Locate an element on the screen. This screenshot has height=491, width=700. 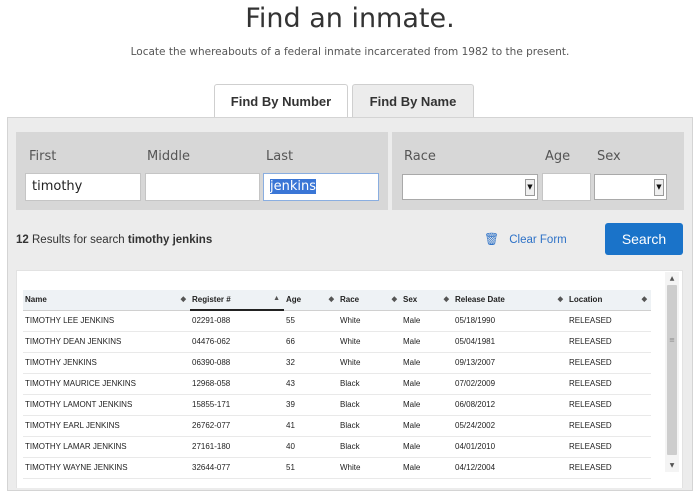
cell-age: 43 is located at coordinates (311, 384).